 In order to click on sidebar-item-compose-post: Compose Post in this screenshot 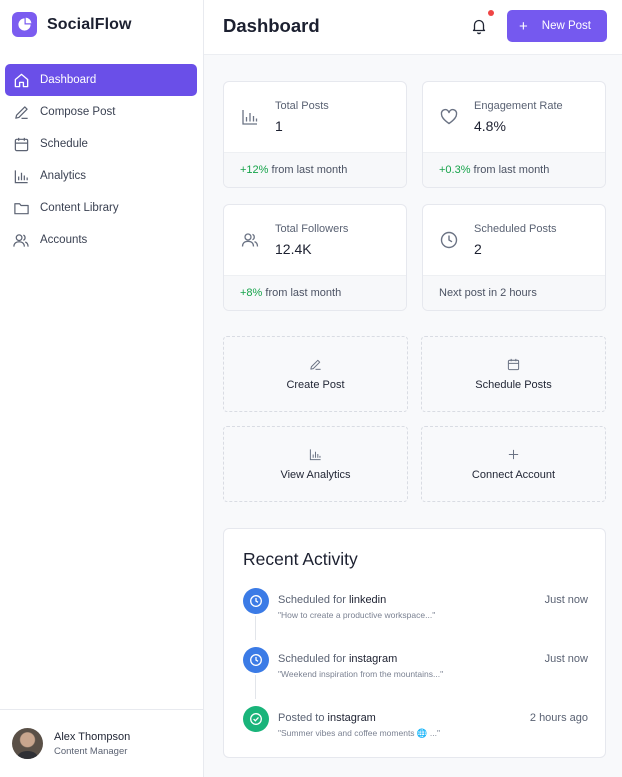, I will do `click(101, 112)`.